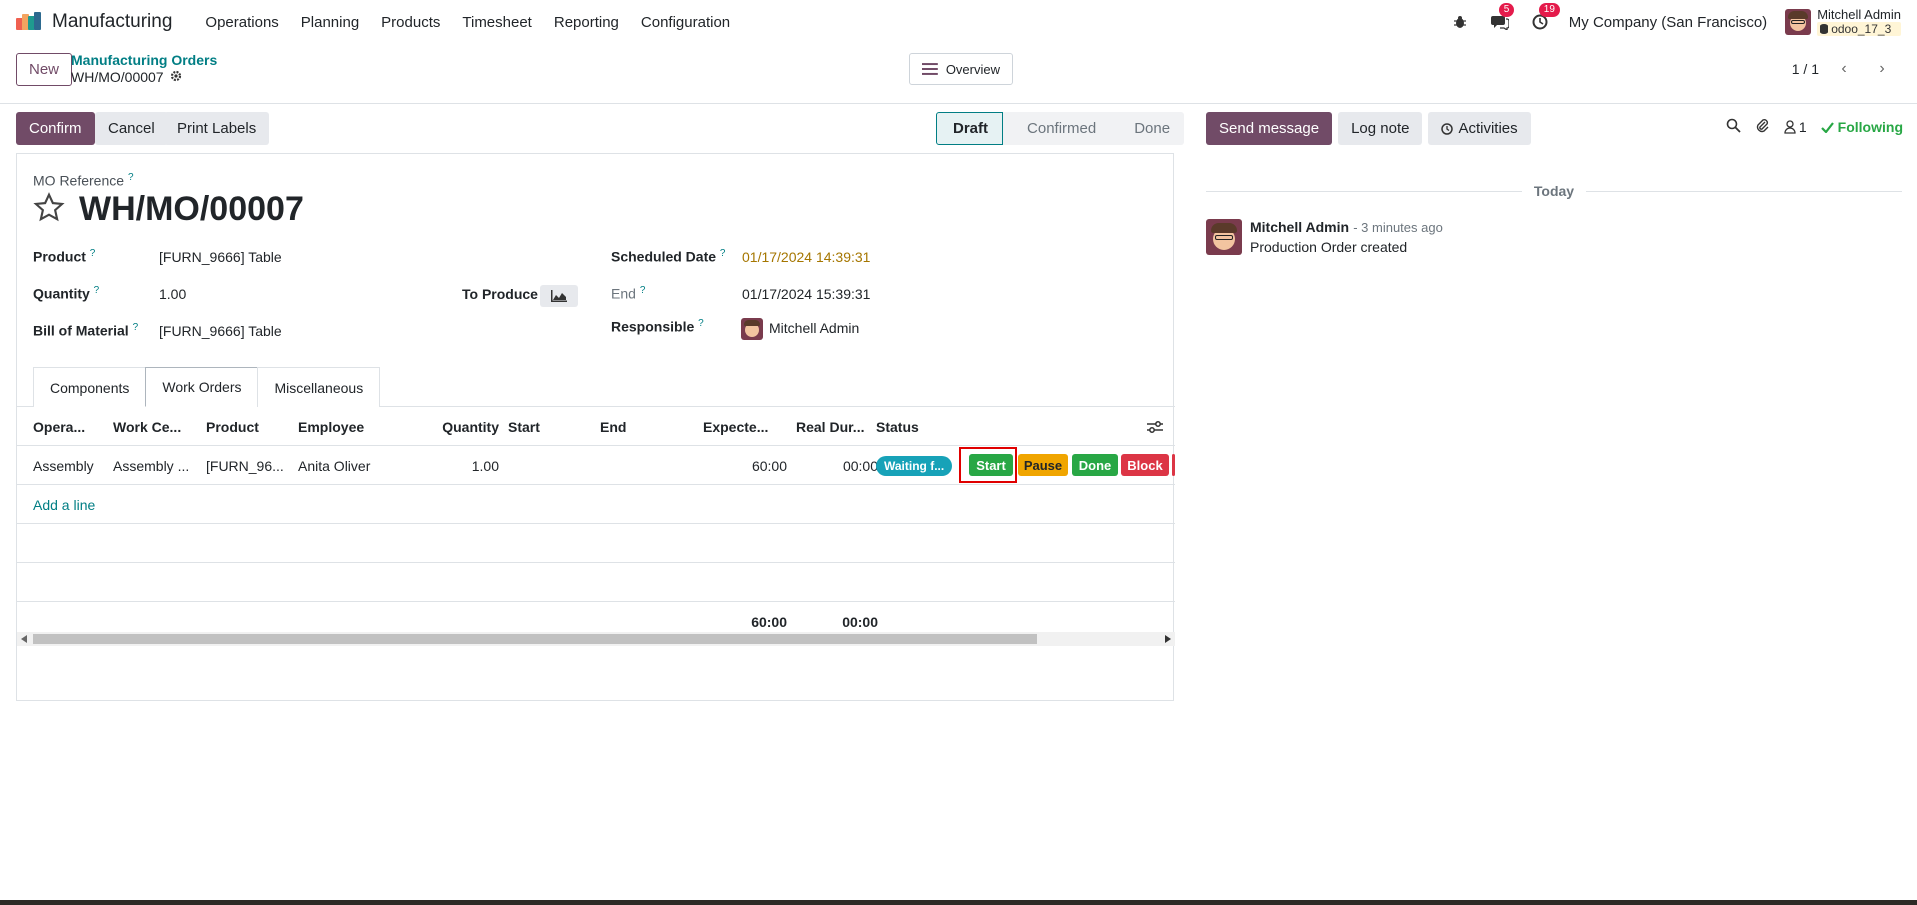 The image size is (1917, 905). What do you see at coordinates (64, 505) in the screenshot?
I see `add-a-line-link: Add a line` at bounding box center [64, 505].